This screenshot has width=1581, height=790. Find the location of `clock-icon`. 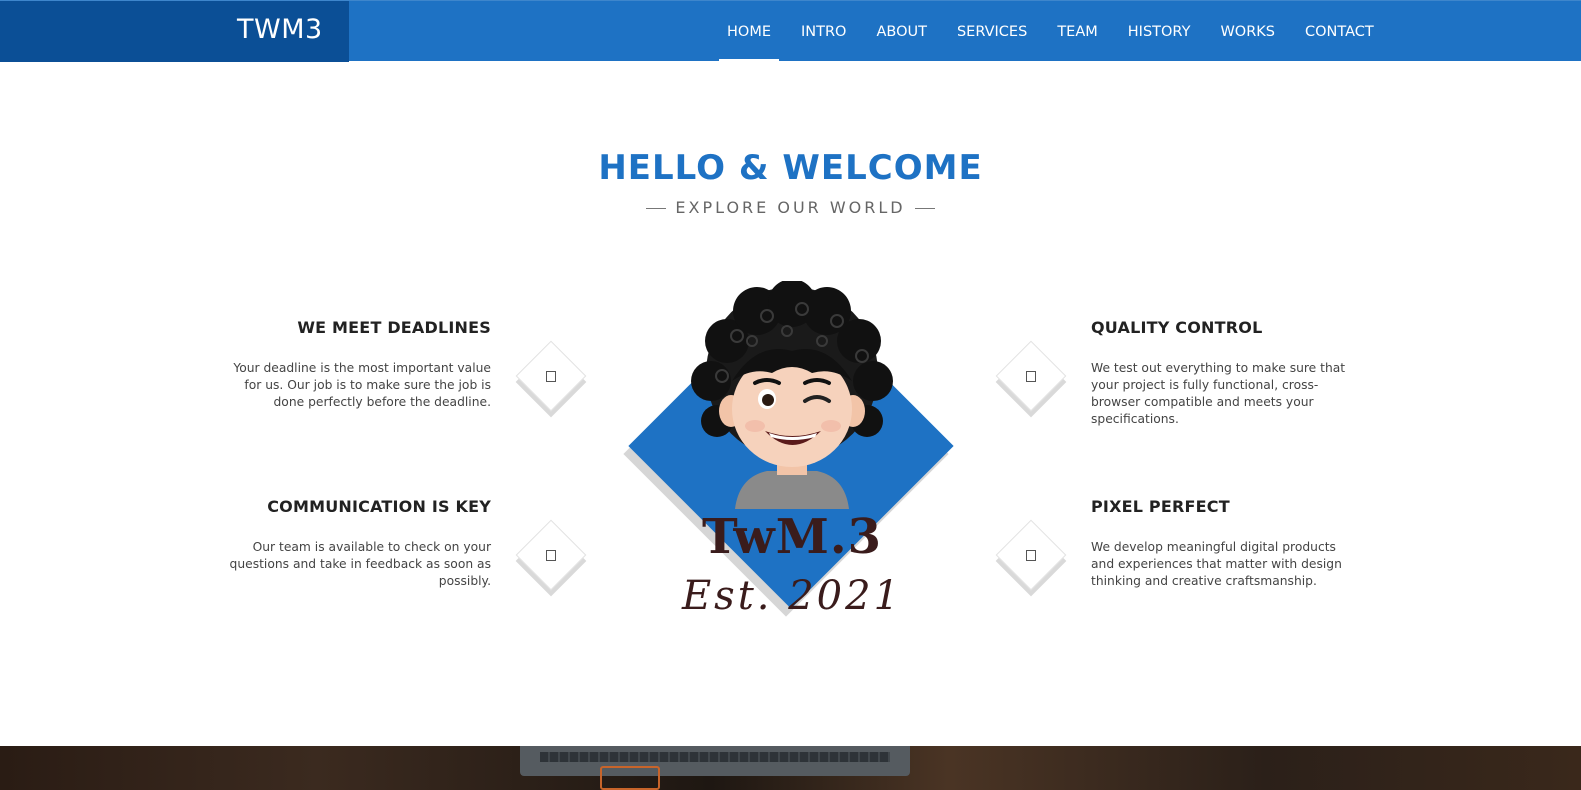

clock-icon is located at coordinates (551, 376).